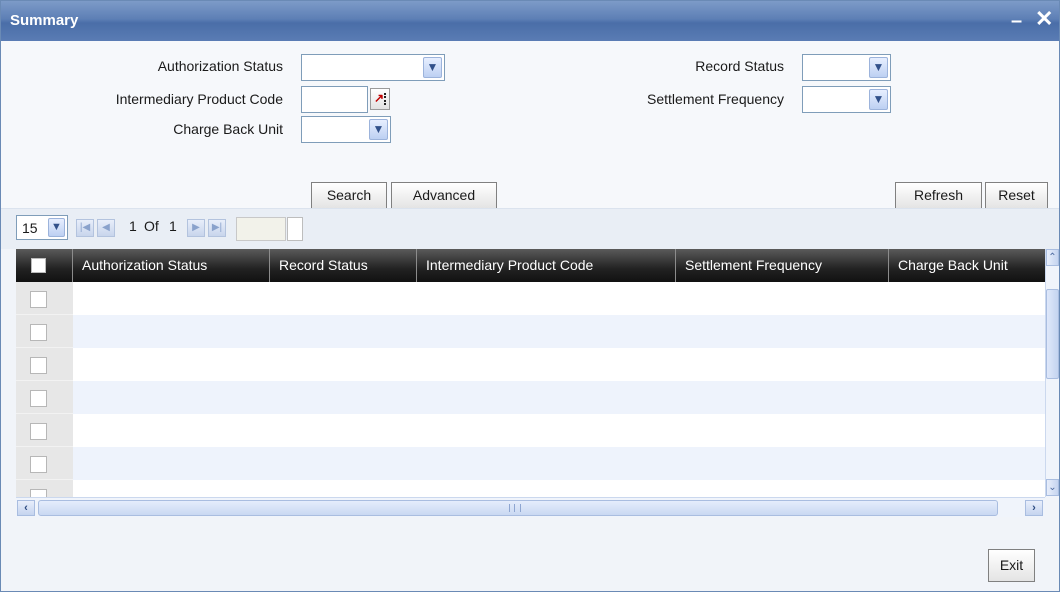 The height and width of the screenshot is (592, 1060). What do you see at coordinates (295, 229) in the screenshot?
I see `goto-page-button` at bounding box center [295, 229].